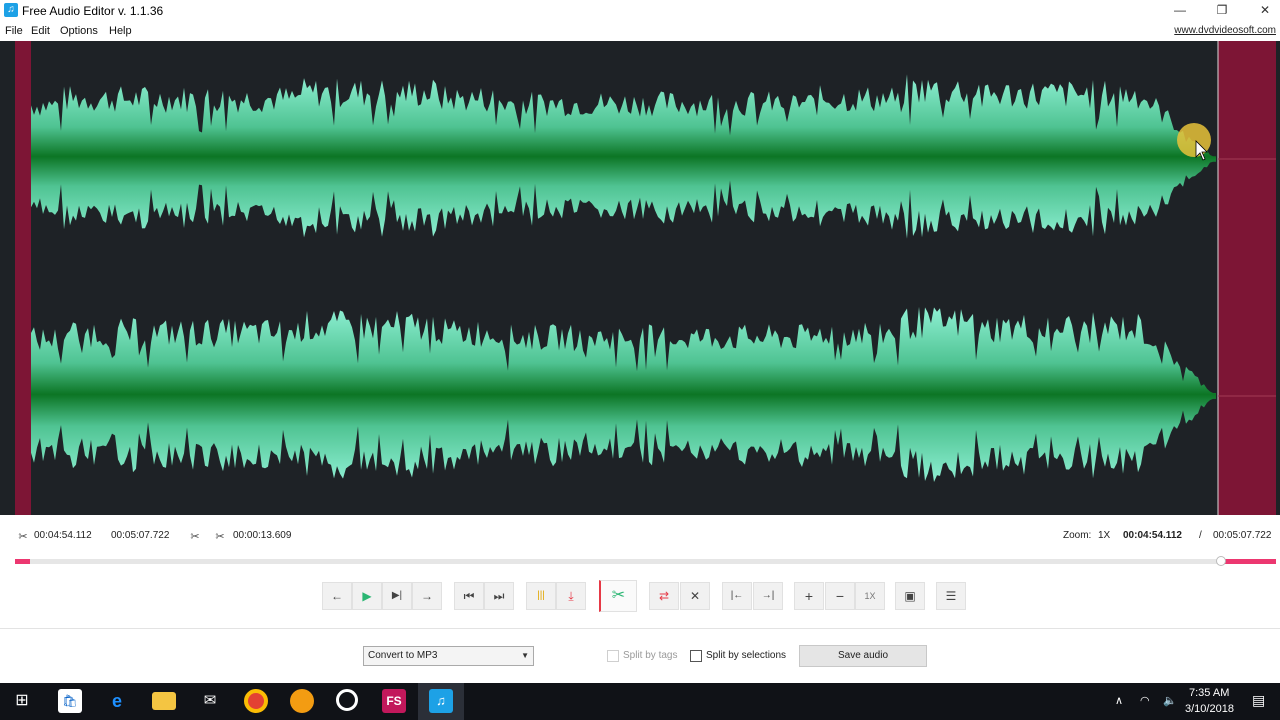 The height and width of the screenshot is (720, 1280). I want to click on website-link: www.dvdvideosoft.com, so click(1225, 30).